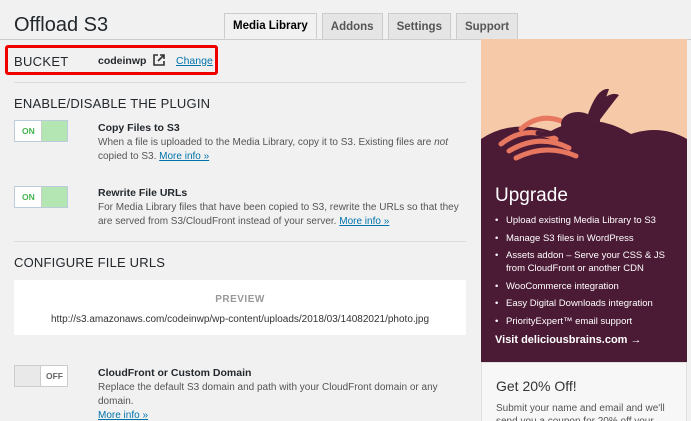  Describe the element at coordinates (531, 195) in the screenshot. I see `upgrade-heading: Upgrade` at that location.